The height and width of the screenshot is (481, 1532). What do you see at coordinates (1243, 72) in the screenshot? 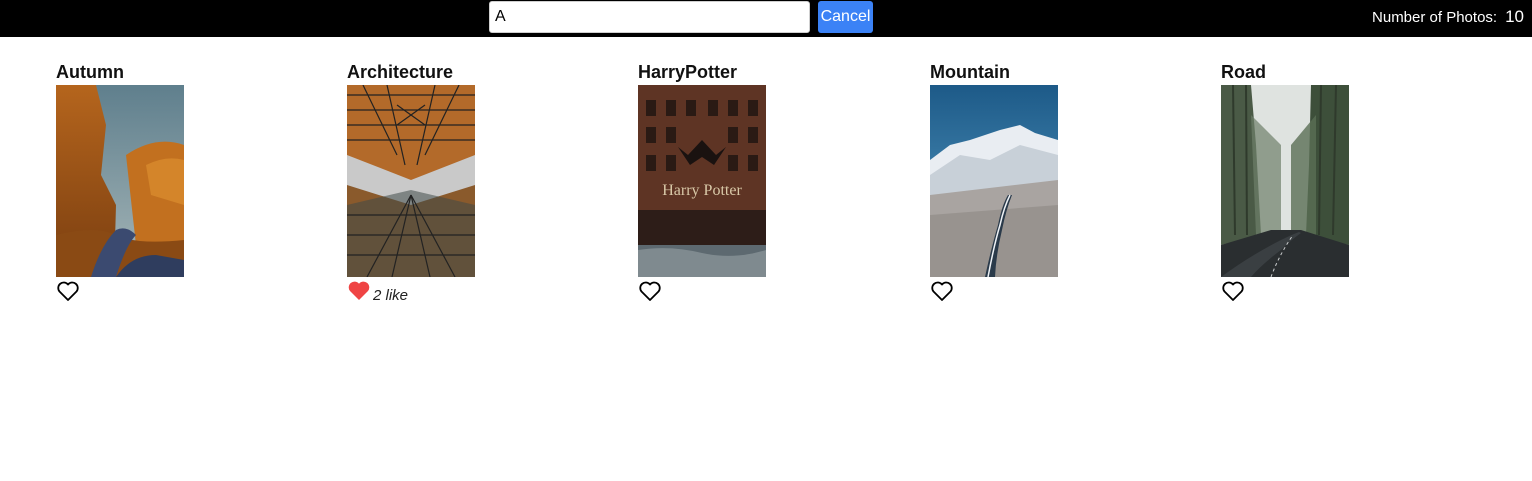
I see `photo-title: Road` at bounding box center [1243, 72].